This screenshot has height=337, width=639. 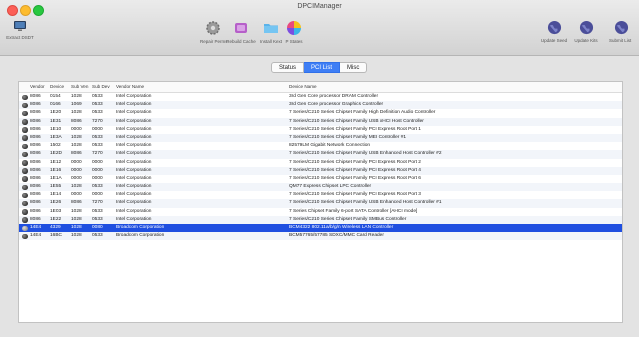 I want to click on cell-device: 1E10, so click(x=56, y=129).